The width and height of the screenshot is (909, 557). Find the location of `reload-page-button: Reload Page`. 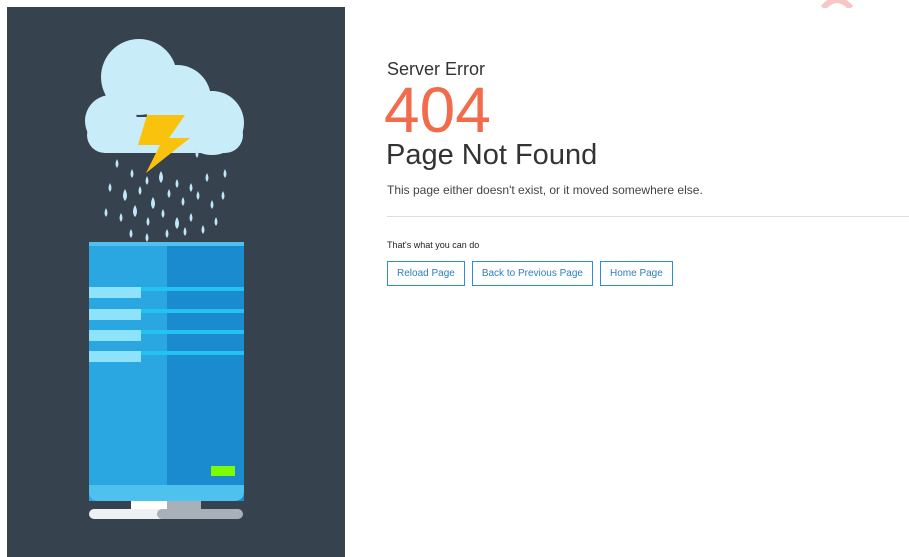

reload-page-button: Reload Page is located at coordinates (426, 273).